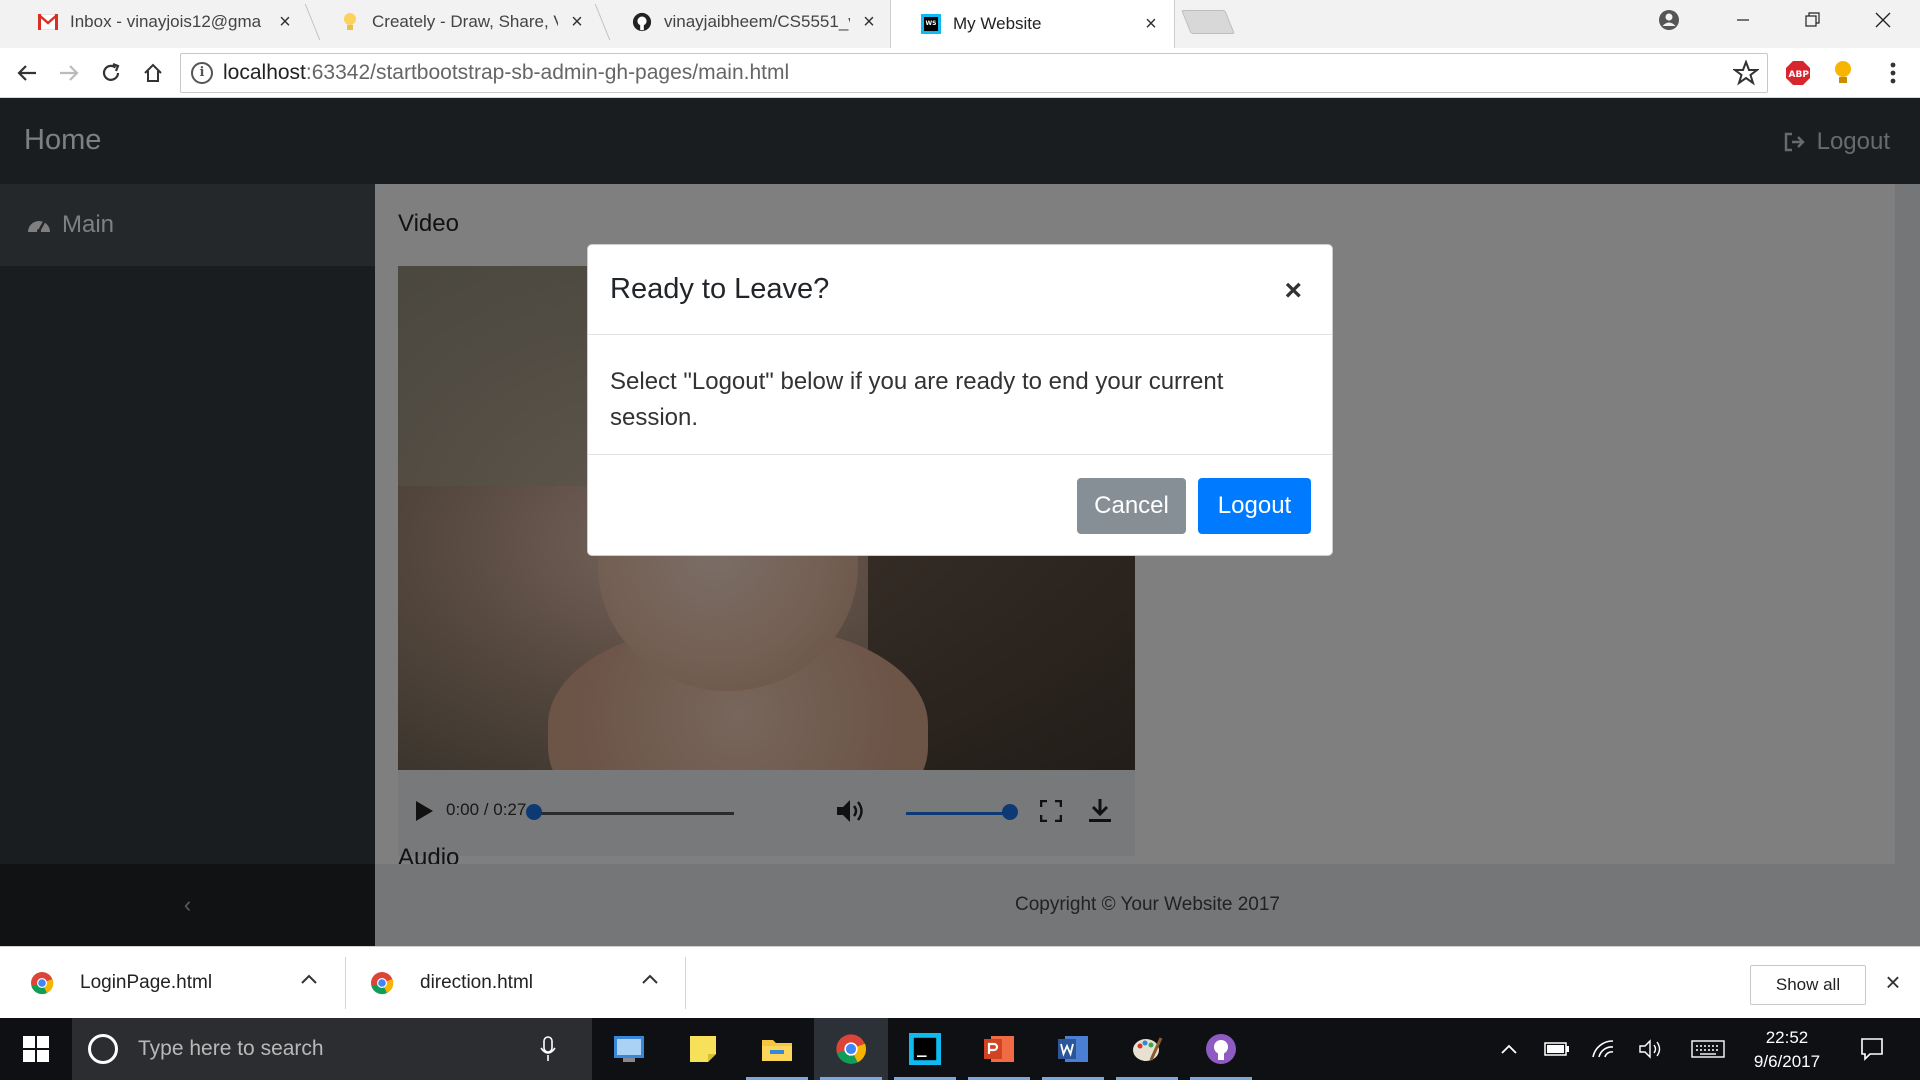 The width and height of the screenshot is (1920, 1080). I want to click on github-icon, so click(642, 22).